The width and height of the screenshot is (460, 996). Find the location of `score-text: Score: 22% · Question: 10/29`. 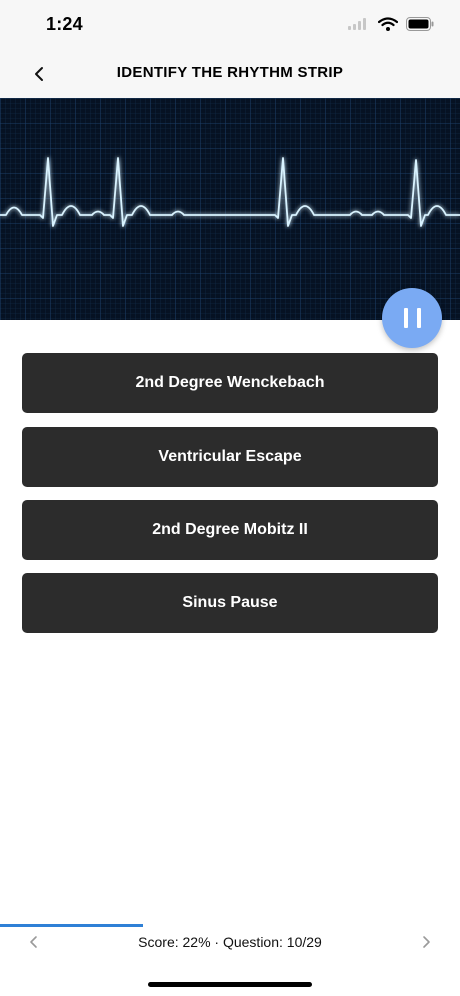

score-text: Score: 22% · Question: 10/29 is located at coordinates (230, 942).